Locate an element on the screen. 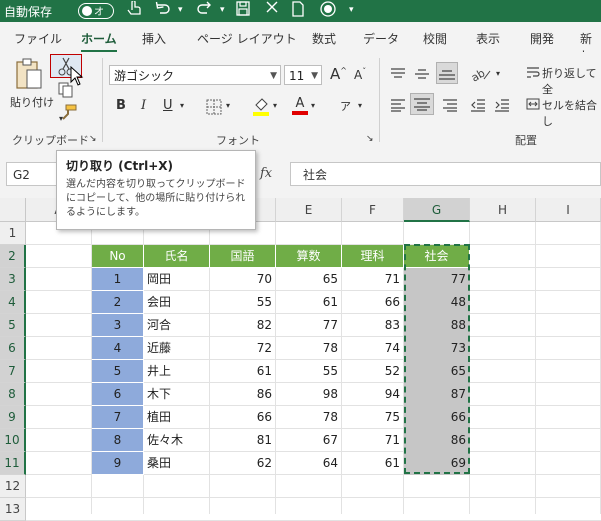 The image size is (601, 521). select-all-button is located at coordinates (13, 210).